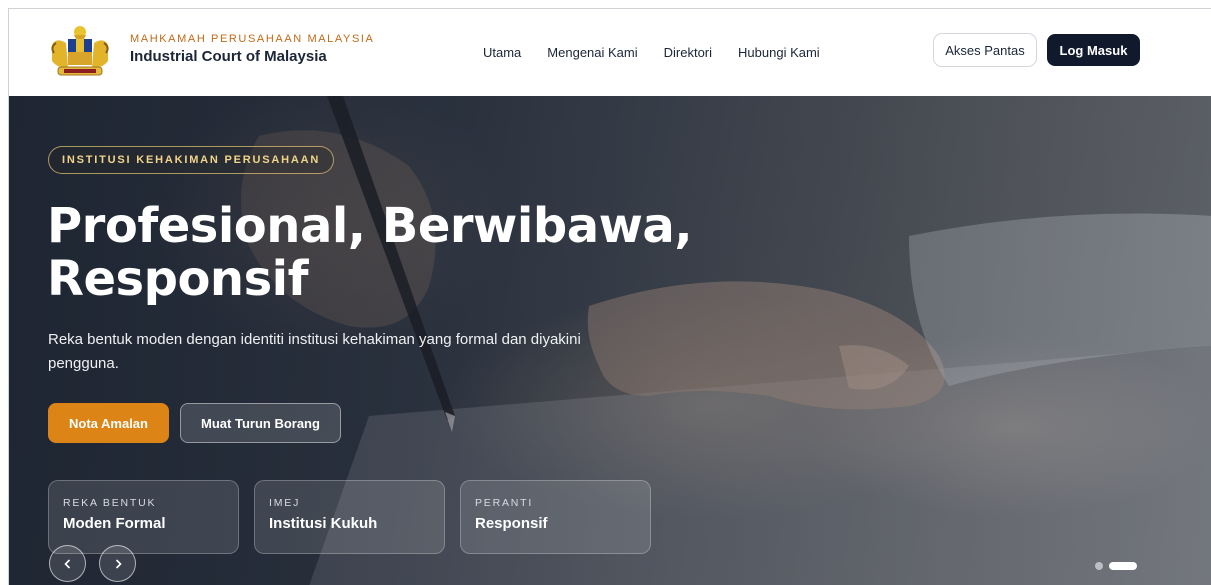 The width and height of the screenshot is (1211, 585). What do you see at coordinates (1123, 566) in the screenshot?
I see `carousel-dot-active` at bounding box center [1123, 566].